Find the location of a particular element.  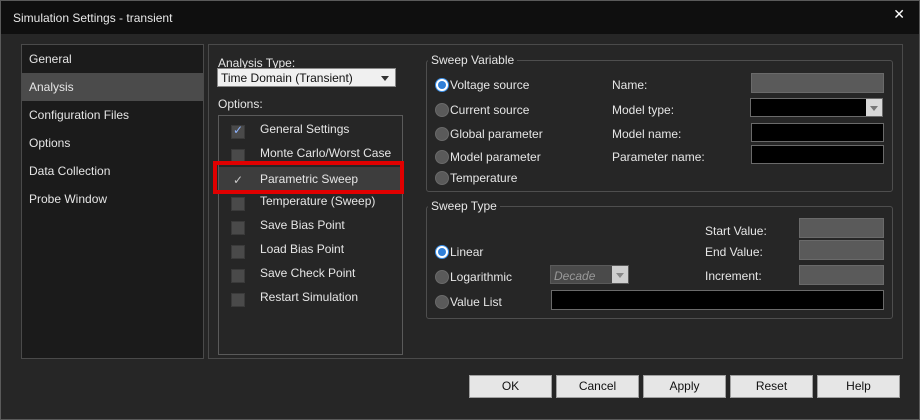

radio-value-list is located at coordinates (442, 302).